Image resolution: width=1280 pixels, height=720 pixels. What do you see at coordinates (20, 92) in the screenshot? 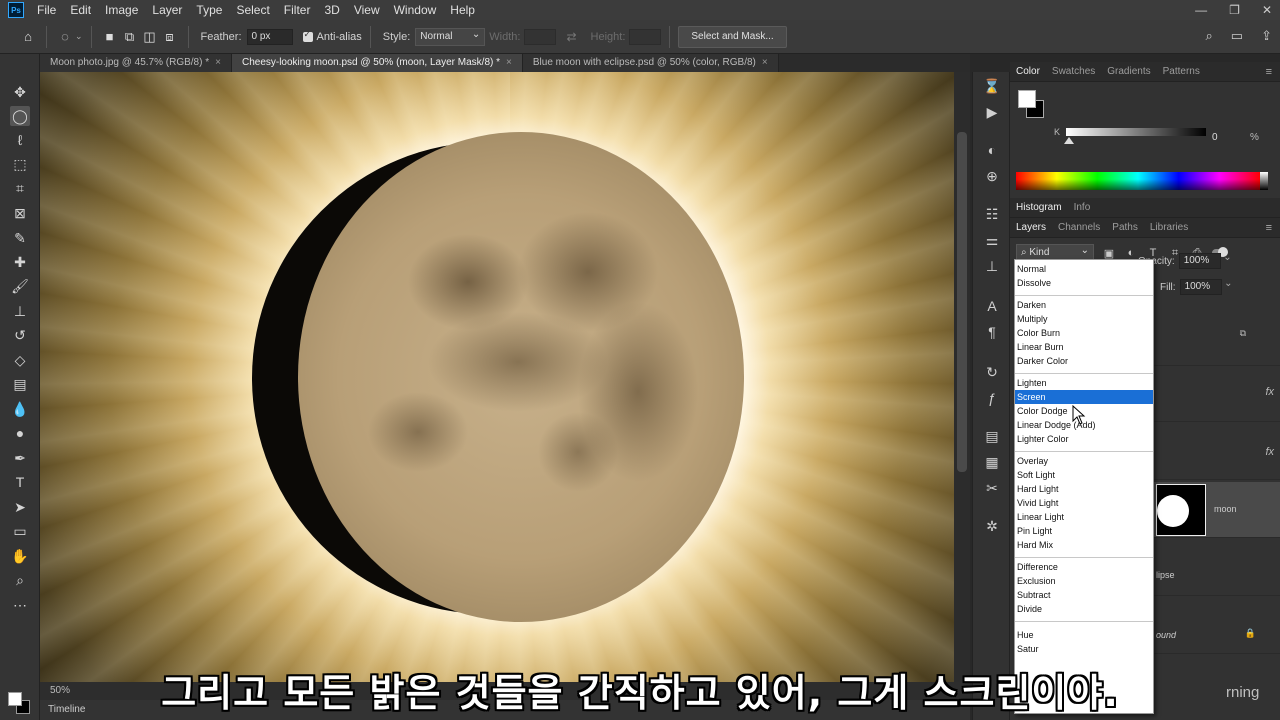
I see `move-tool-icon: ✥` at bounding box center [20, 92].